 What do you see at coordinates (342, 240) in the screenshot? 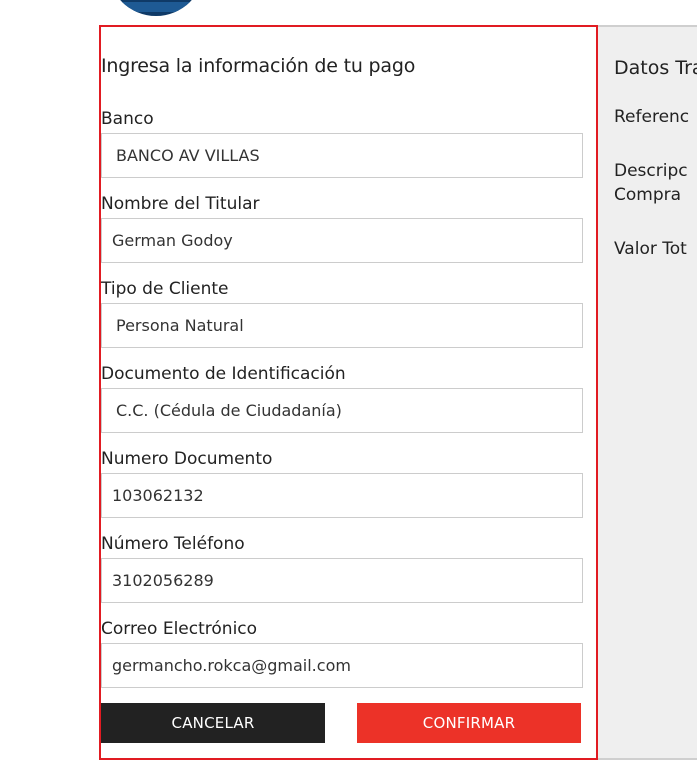
I see `holder-name-input: German Godoy` at bounding box center [342, 240].